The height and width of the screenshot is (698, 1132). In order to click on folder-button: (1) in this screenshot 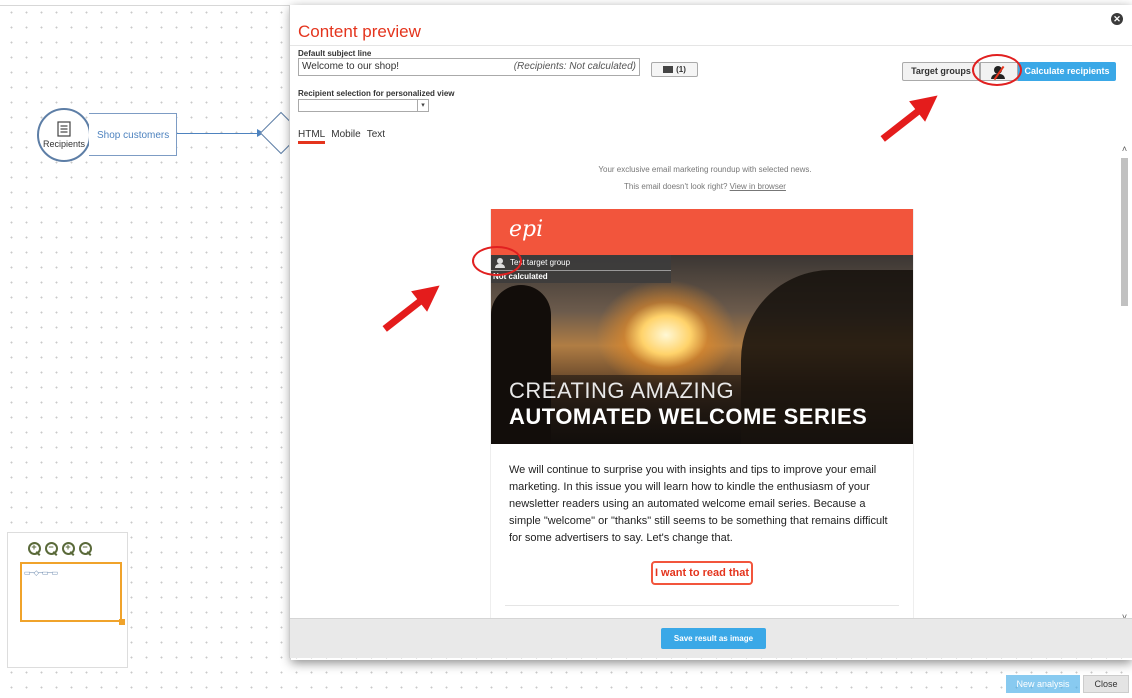, I will do `click(674, 69)`.